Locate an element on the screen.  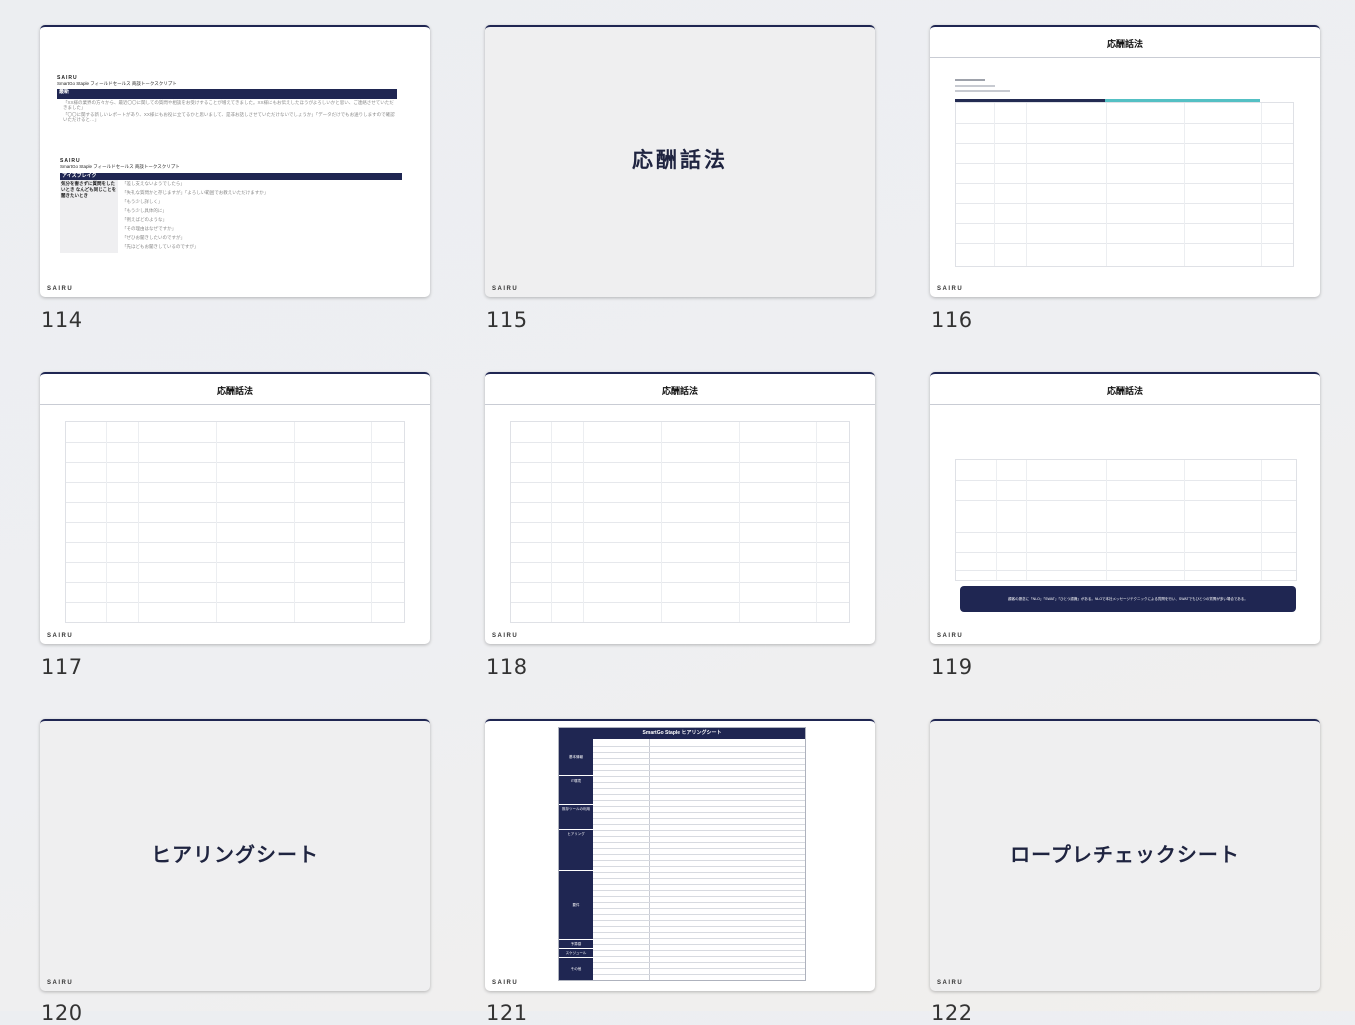
slide-thumbnail-120: ヒアリングシート SAIRU is located at coordinates (235, 855).